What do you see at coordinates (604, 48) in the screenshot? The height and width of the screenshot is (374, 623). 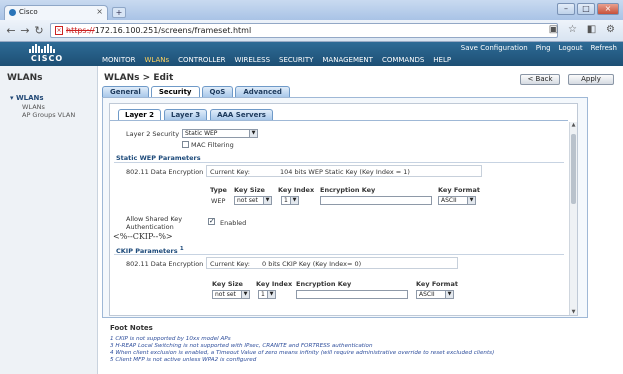 I see `refresh-link: Refresh` at bounding box center [604, 48].